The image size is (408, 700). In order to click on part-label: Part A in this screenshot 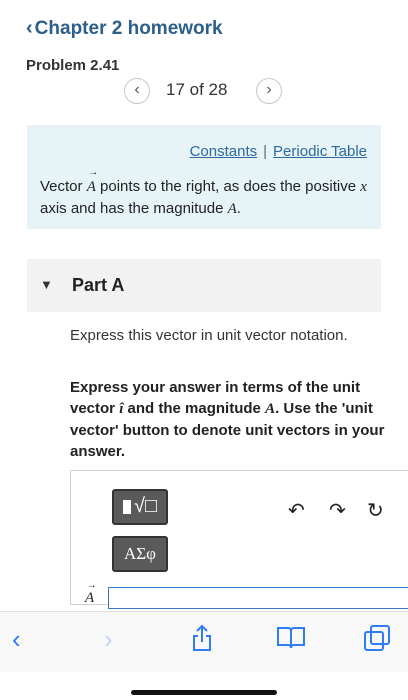, I will do `click(98, 285)`.